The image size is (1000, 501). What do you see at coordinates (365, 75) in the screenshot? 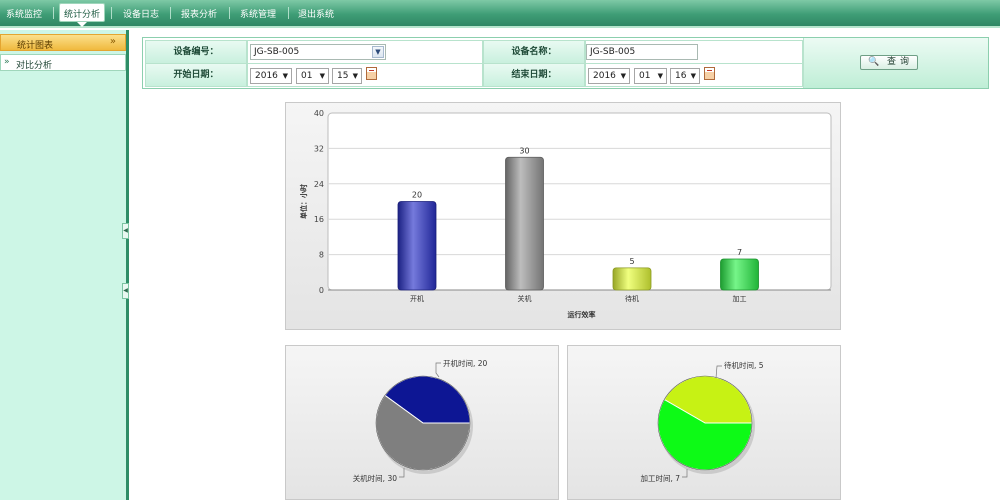
I see `start-date-cell: 2016 ▼ 01 ▼ 15 ▼` at bounding box center [365, 75].